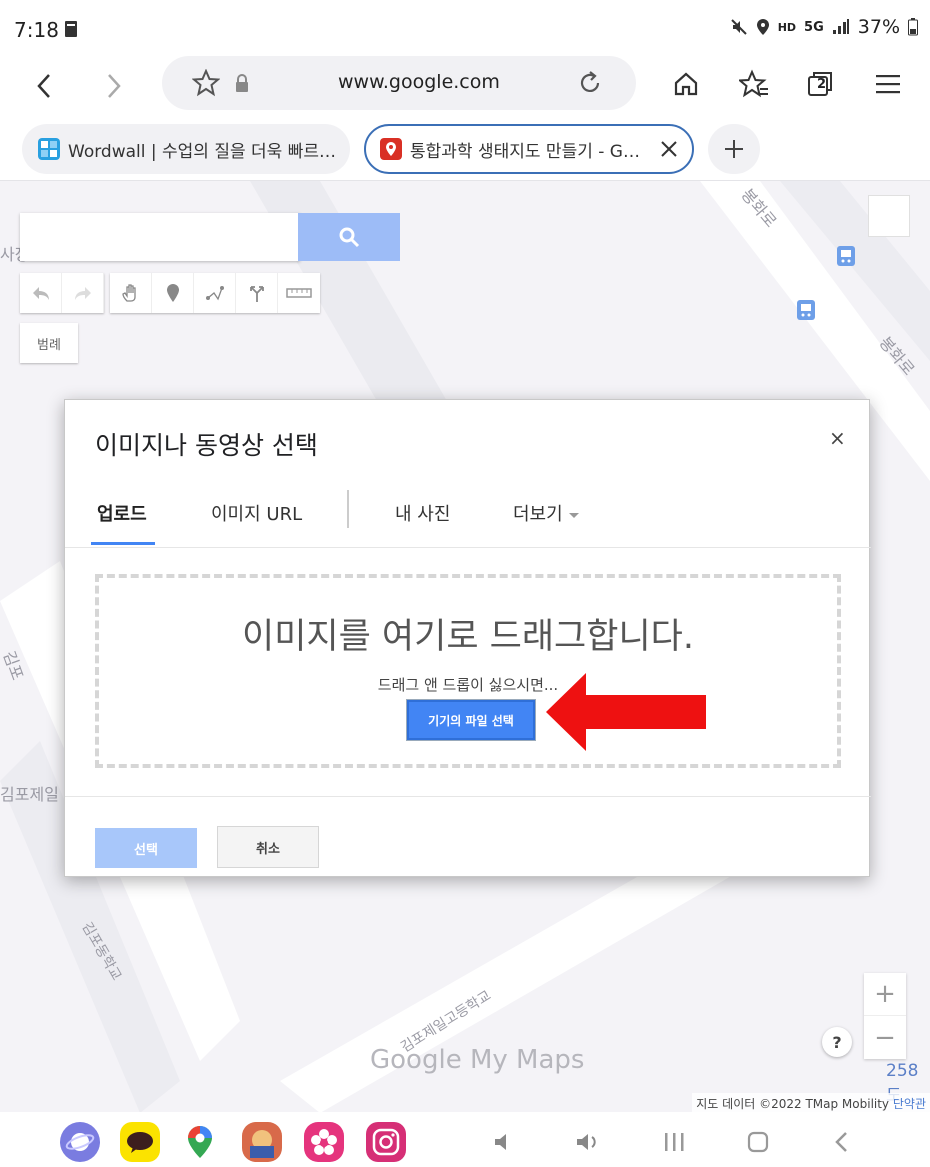  I want to click on kakaotalk-app-icon, so click(140, 1142).